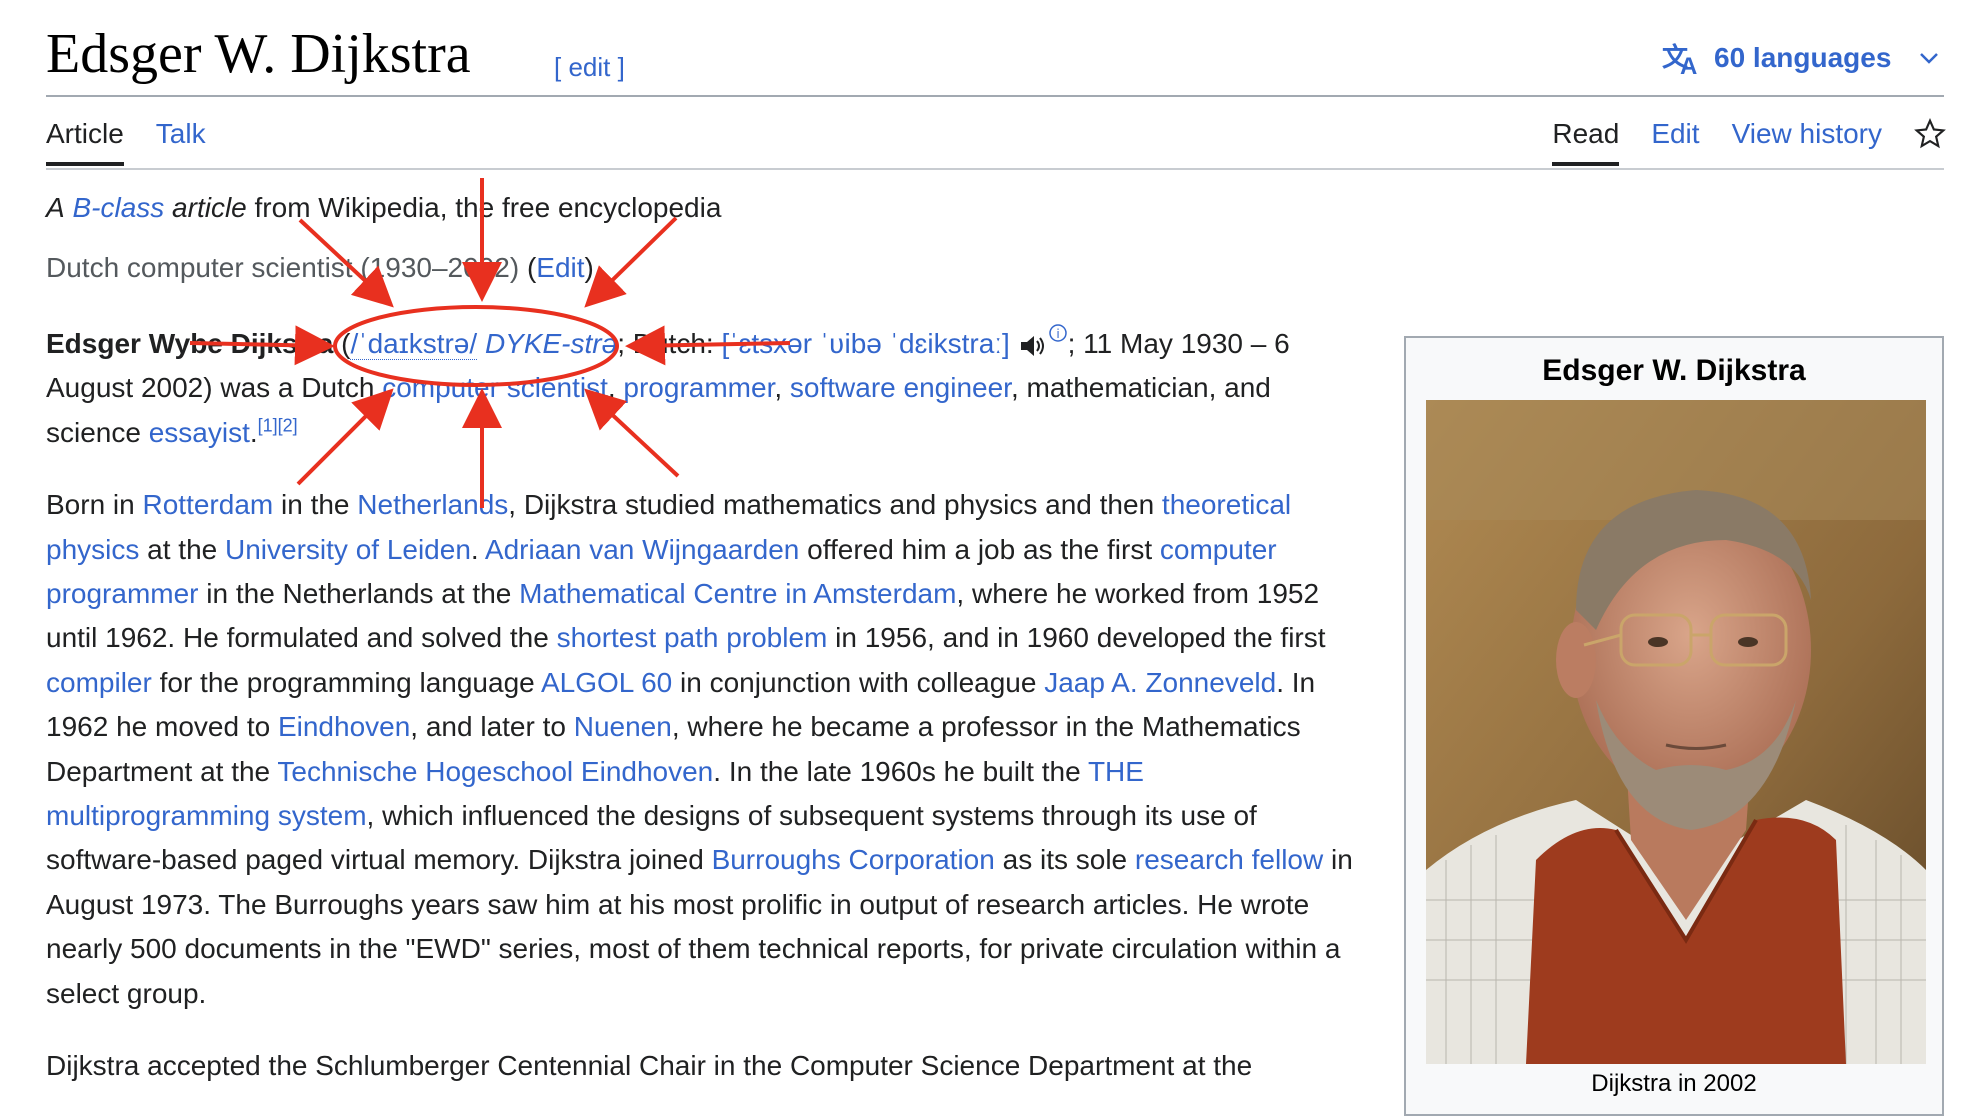 The image size is (1986, 1117). What do you see at coordinates (897, 771) in the screenshot?
I see `text-span: . In the late 1960s he built the` at bounding box center [897, 771].